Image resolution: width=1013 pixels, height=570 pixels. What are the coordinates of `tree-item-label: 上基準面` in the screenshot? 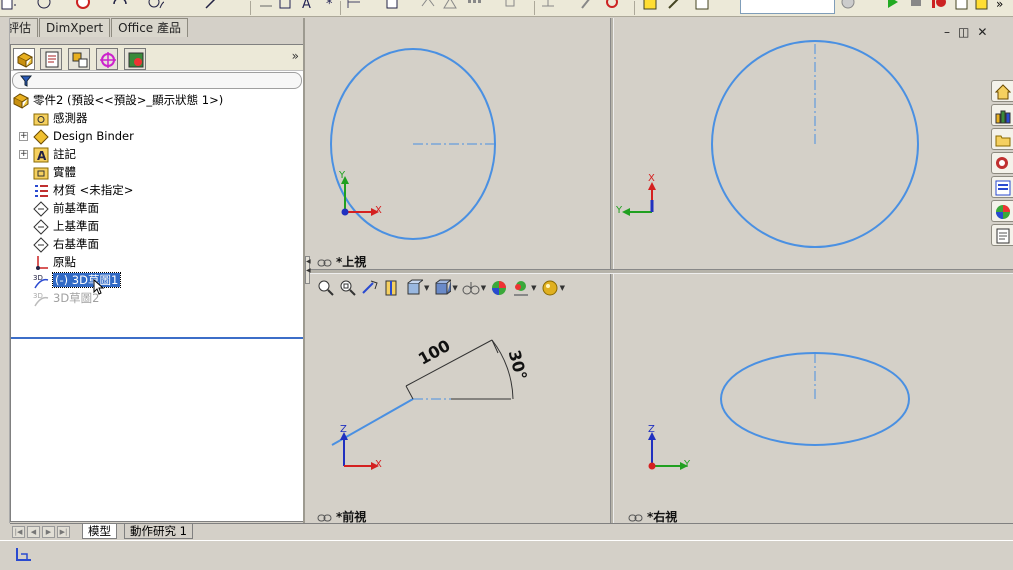 It's located at (76, 226).